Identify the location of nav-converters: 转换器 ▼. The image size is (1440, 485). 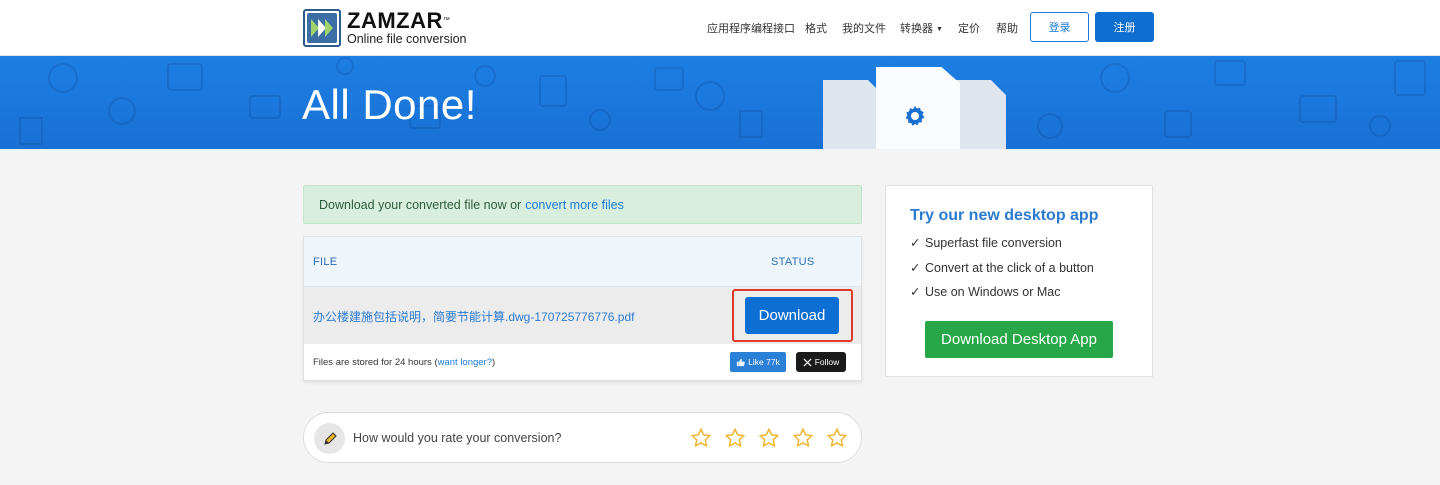
(921, 28).